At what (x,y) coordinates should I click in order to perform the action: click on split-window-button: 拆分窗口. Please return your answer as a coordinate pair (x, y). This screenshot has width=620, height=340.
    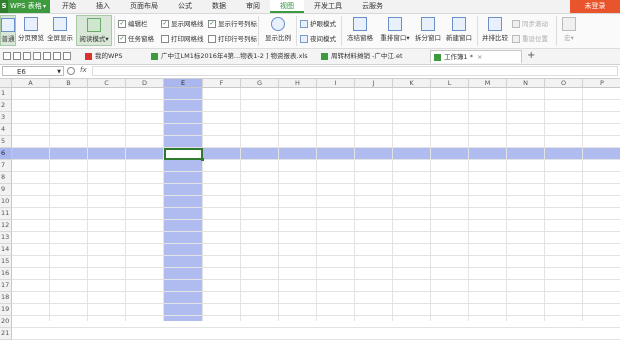
    Looking at the image, I should click on (428, 30).